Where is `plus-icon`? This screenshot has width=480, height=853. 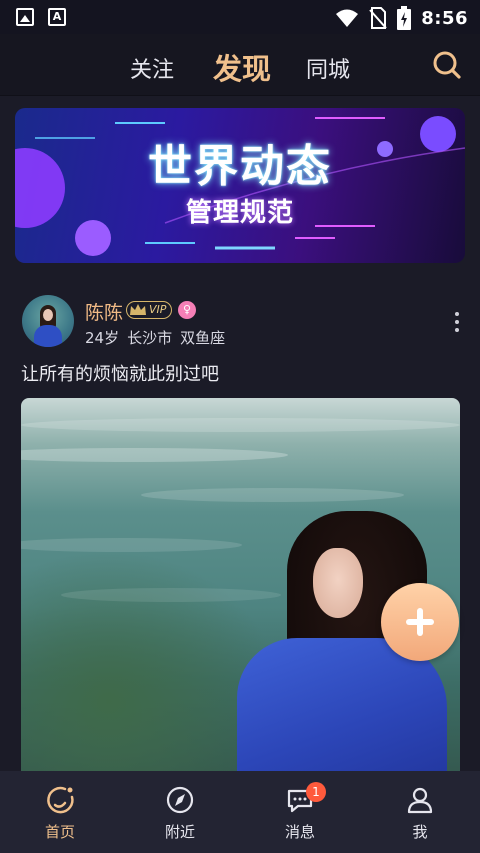 plus-icon is located at coordinates (420, 622).